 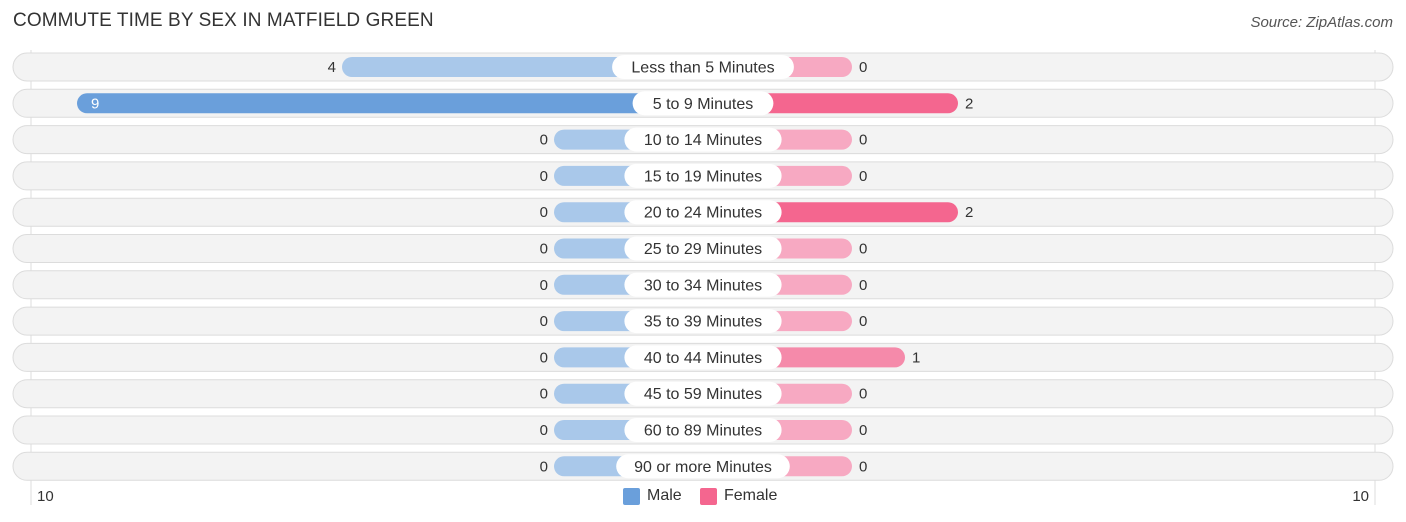 I want to click on legend: Male Female, so click(x=703, y=498).